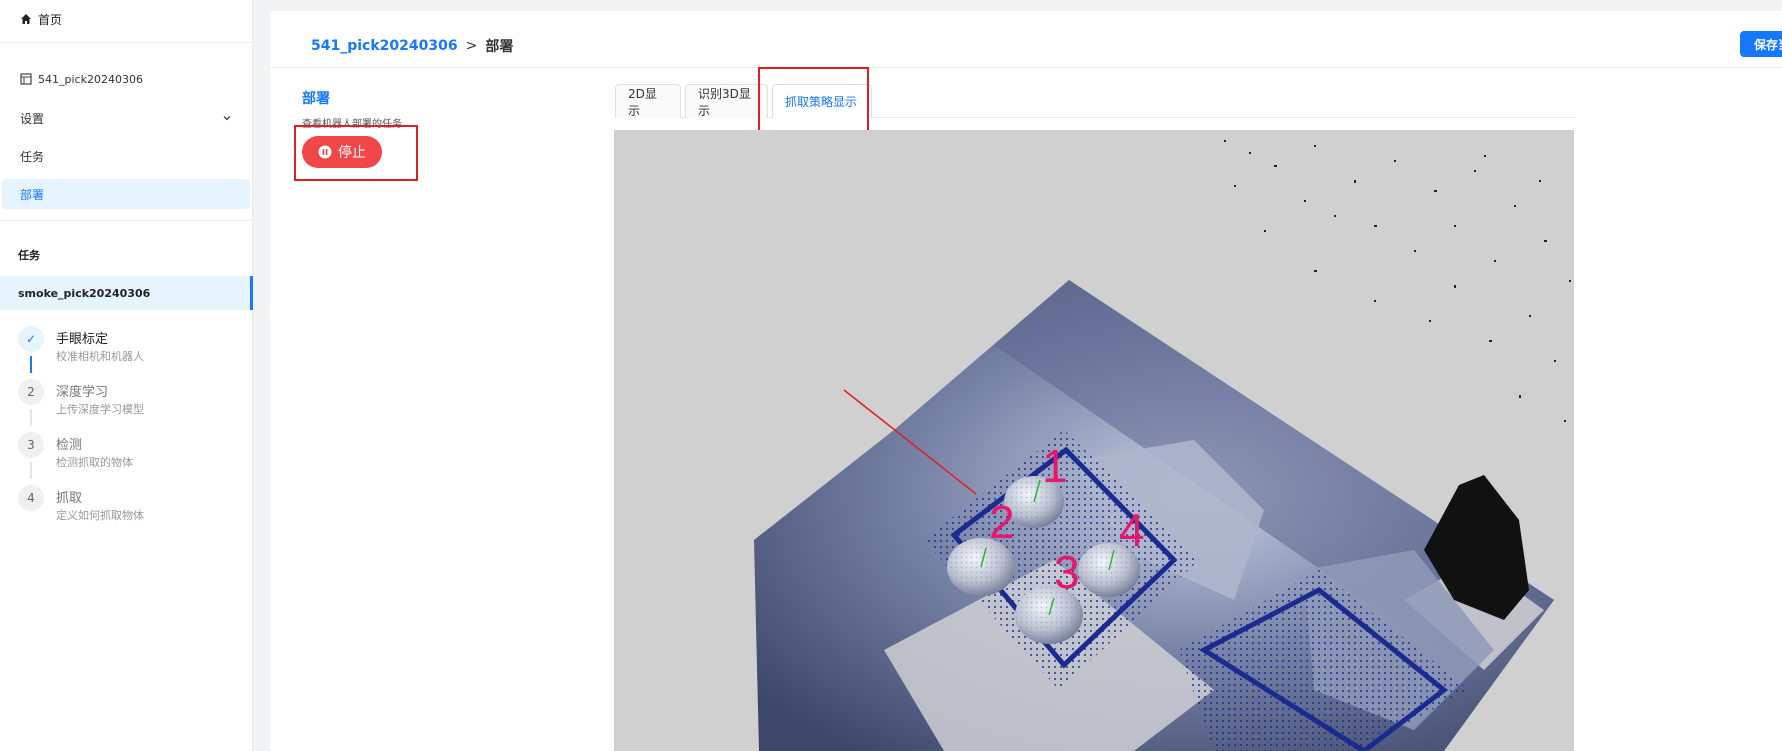 The width and height of the screenshot is (1782, 751). Describe the element at coordinates (1055, 466) in the screenshot. I see `pick-label-1: 1` at that location.